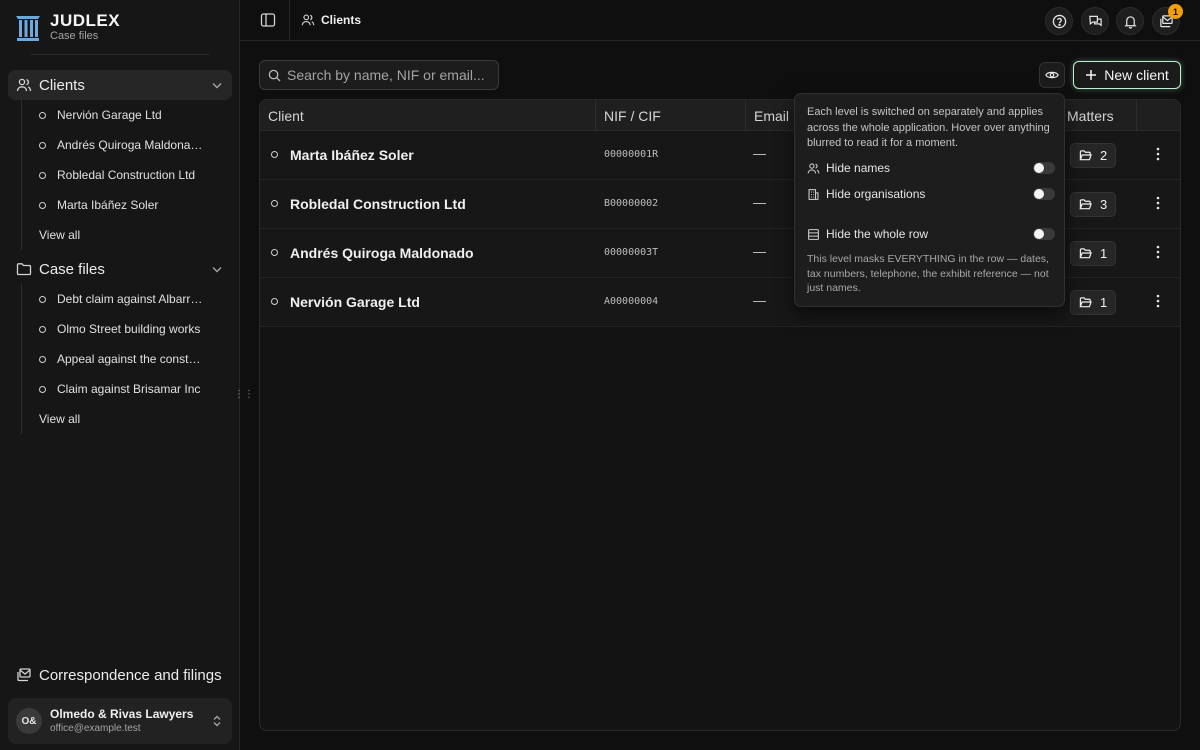  Describe the element at coordinates (289, 20) in the screenshot. I see `header-divider` at that location.